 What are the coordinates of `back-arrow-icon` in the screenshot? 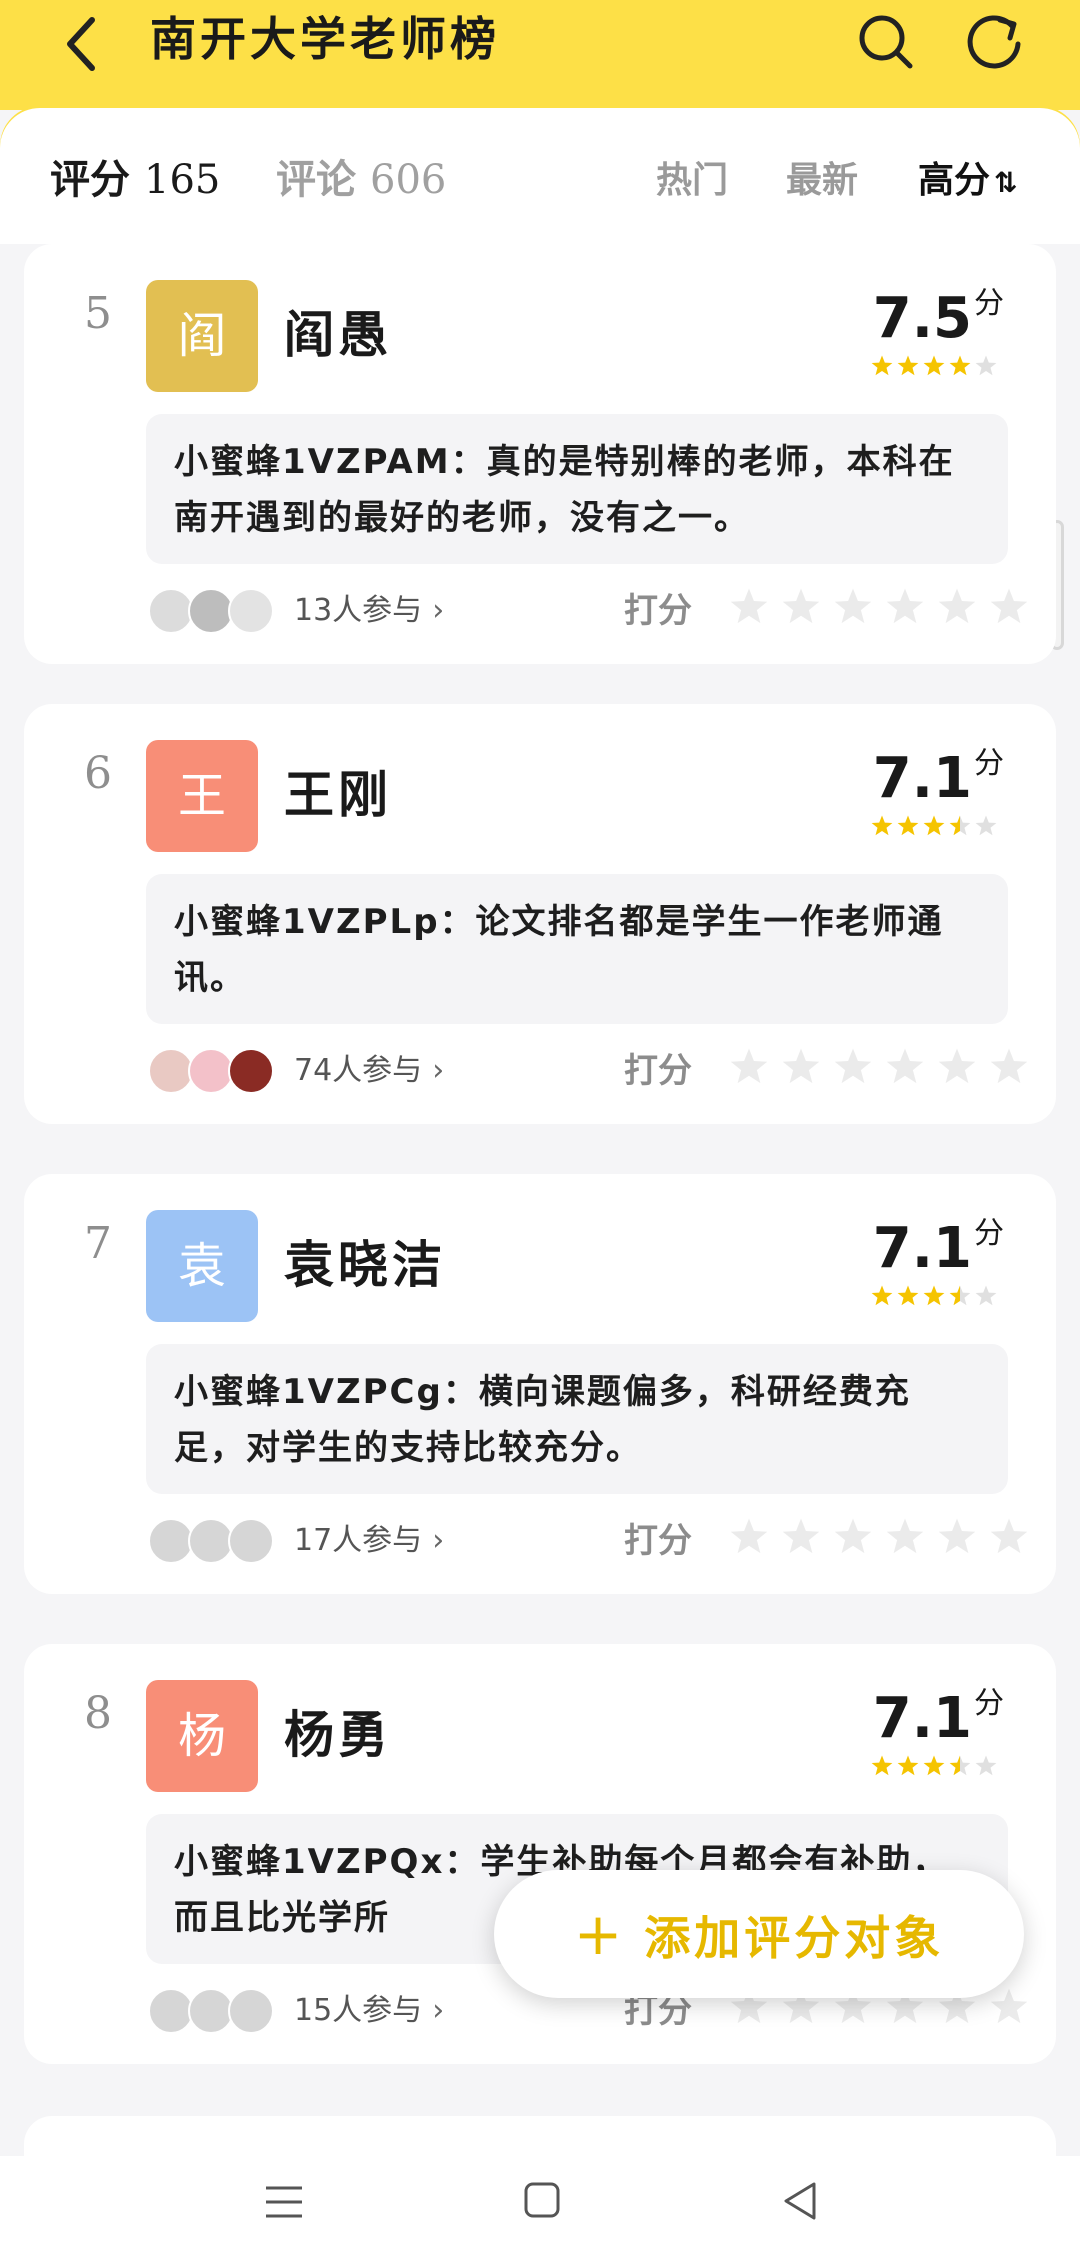 It's located at (82, 43).